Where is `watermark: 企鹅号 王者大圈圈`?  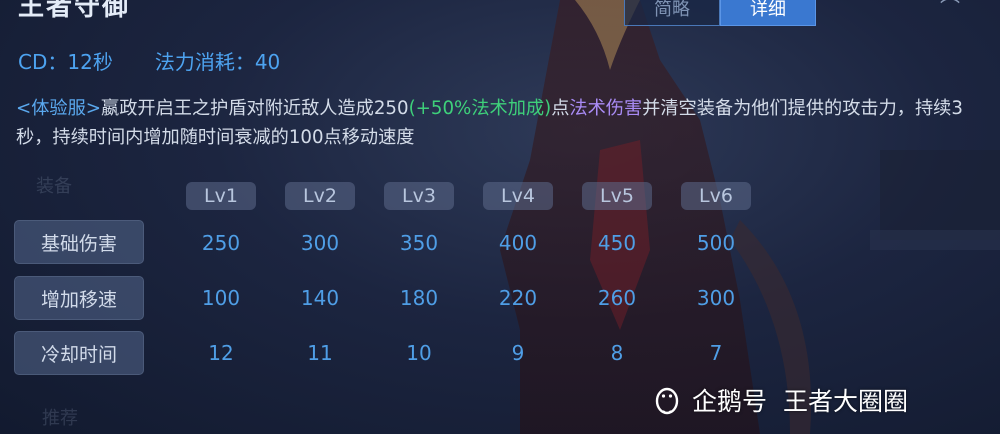 watermark: 企鹅号 王者大圈圈 is located at coordinates (780, 400).